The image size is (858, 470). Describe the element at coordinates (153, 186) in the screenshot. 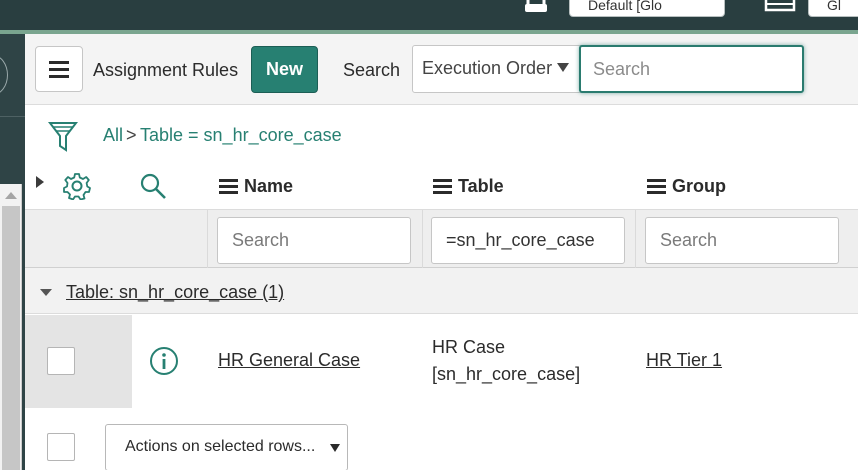

I see `search-icon` at that location.